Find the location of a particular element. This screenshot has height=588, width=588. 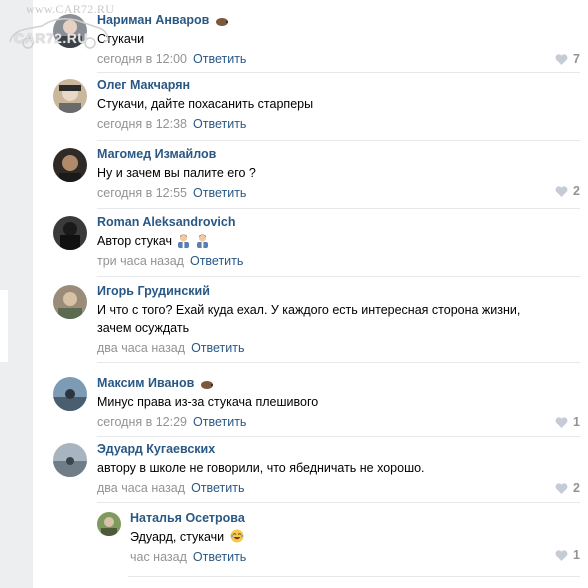

comment-author-link: Олег Макчарян is located at coordinates (143, 85).